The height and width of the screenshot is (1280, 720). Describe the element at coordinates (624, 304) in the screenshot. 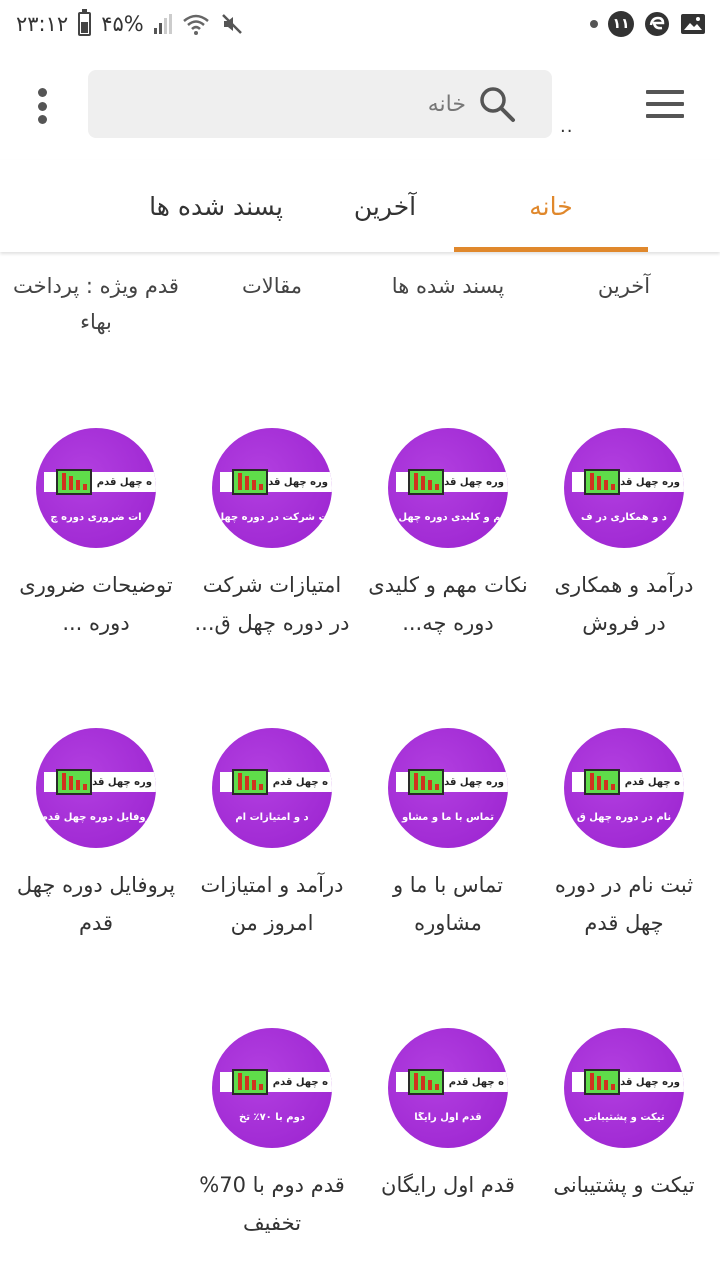

I see `link-latest: آخرین` at that location.